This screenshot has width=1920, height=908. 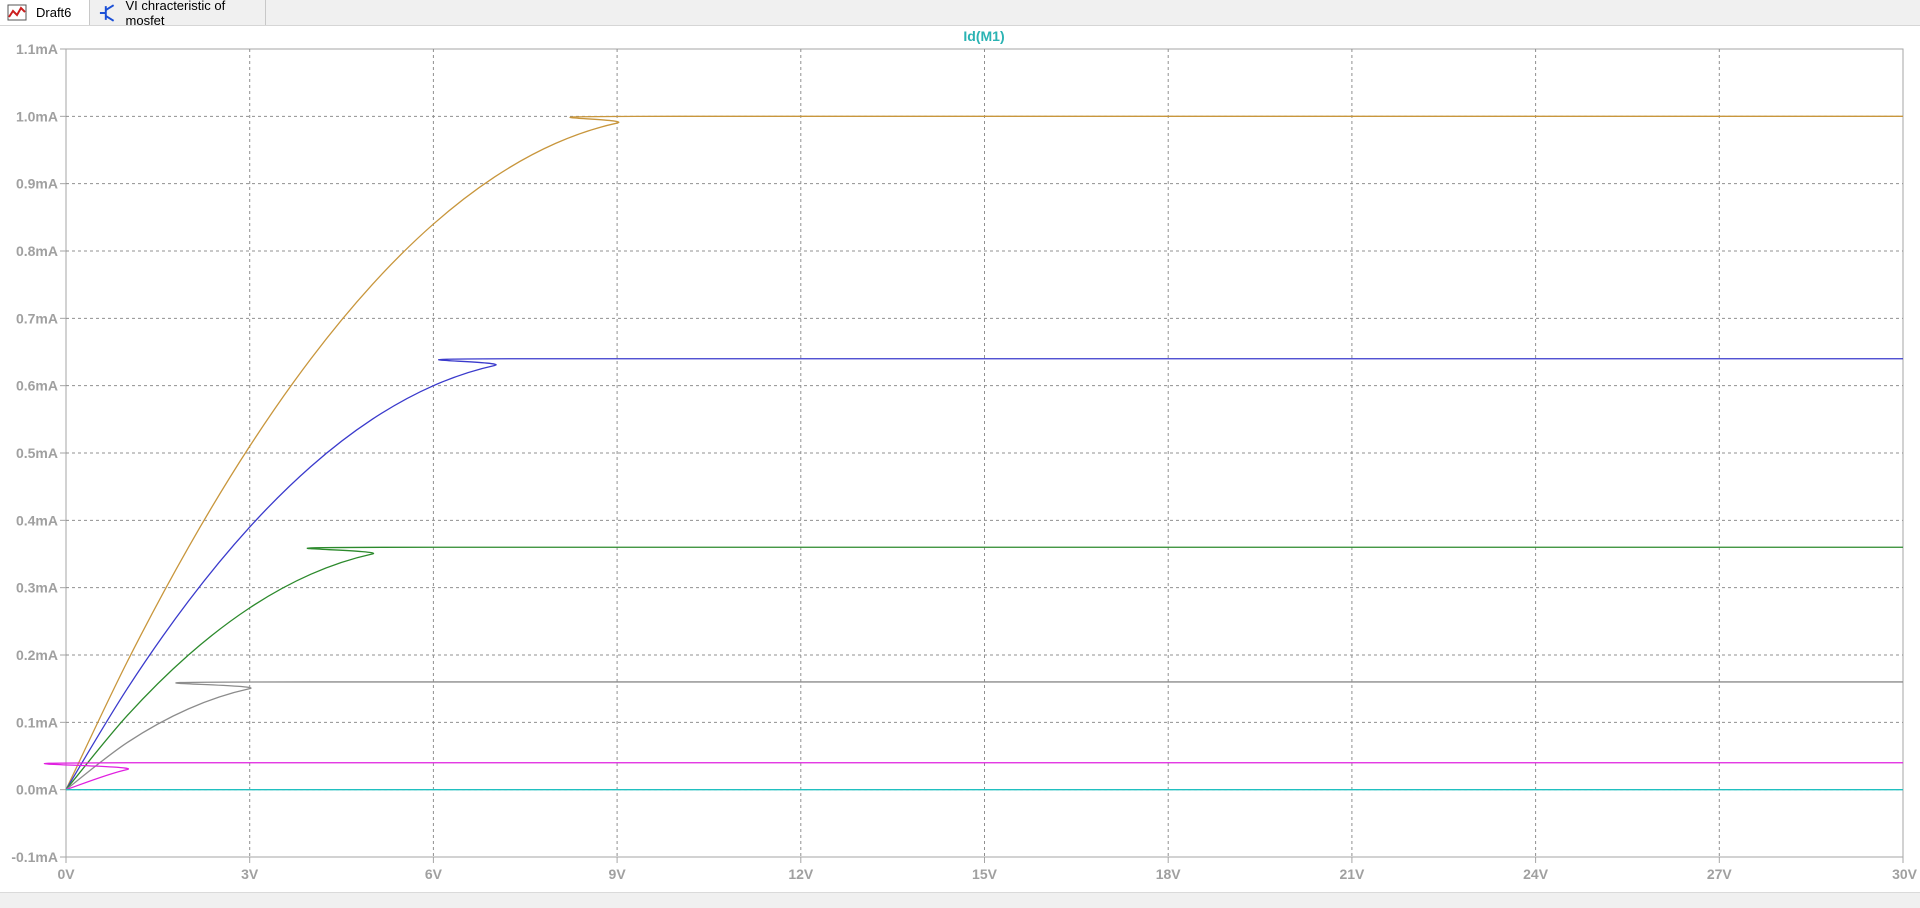 I want to click on y-tick-label: -0.1mA, so click(x=34, y=857).